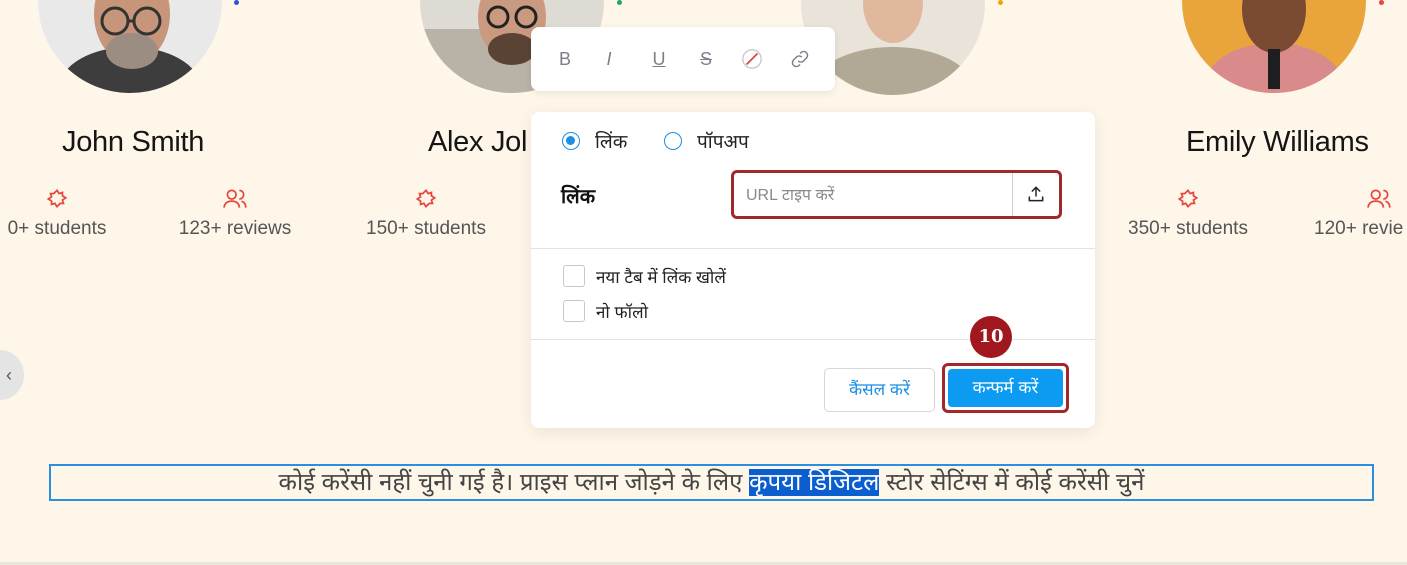 This screenshot has width=1407, height=565. I want to click on stat-label: 123+ reviews, so click(235, 228).